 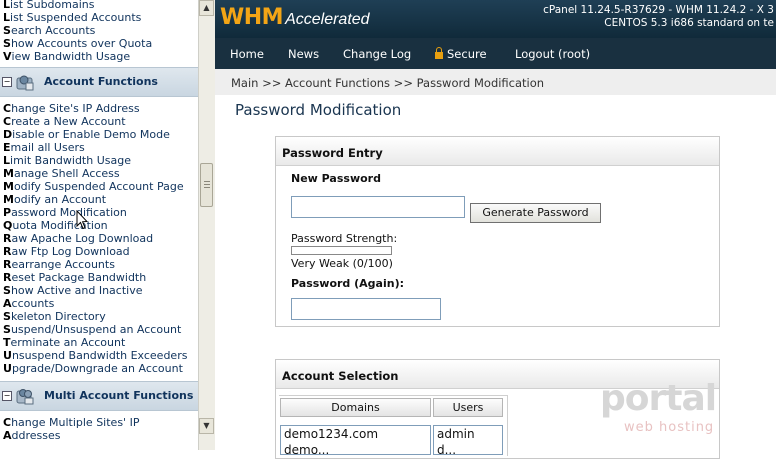 I want to click on sidebar-link-modify-account: Modify an Account, so click(x=54, y=199).